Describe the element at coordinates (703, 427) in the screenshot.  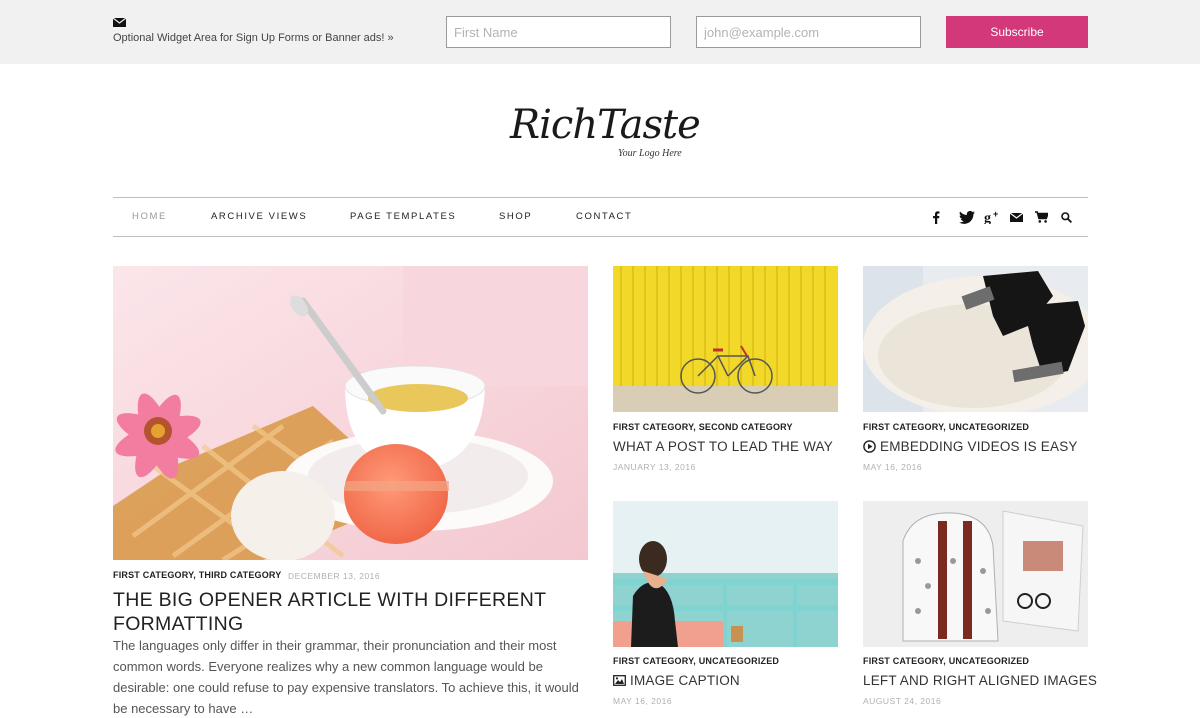
I see `post-categories: FIRST CATEGORY, SECOND CATEGORY` at that location.